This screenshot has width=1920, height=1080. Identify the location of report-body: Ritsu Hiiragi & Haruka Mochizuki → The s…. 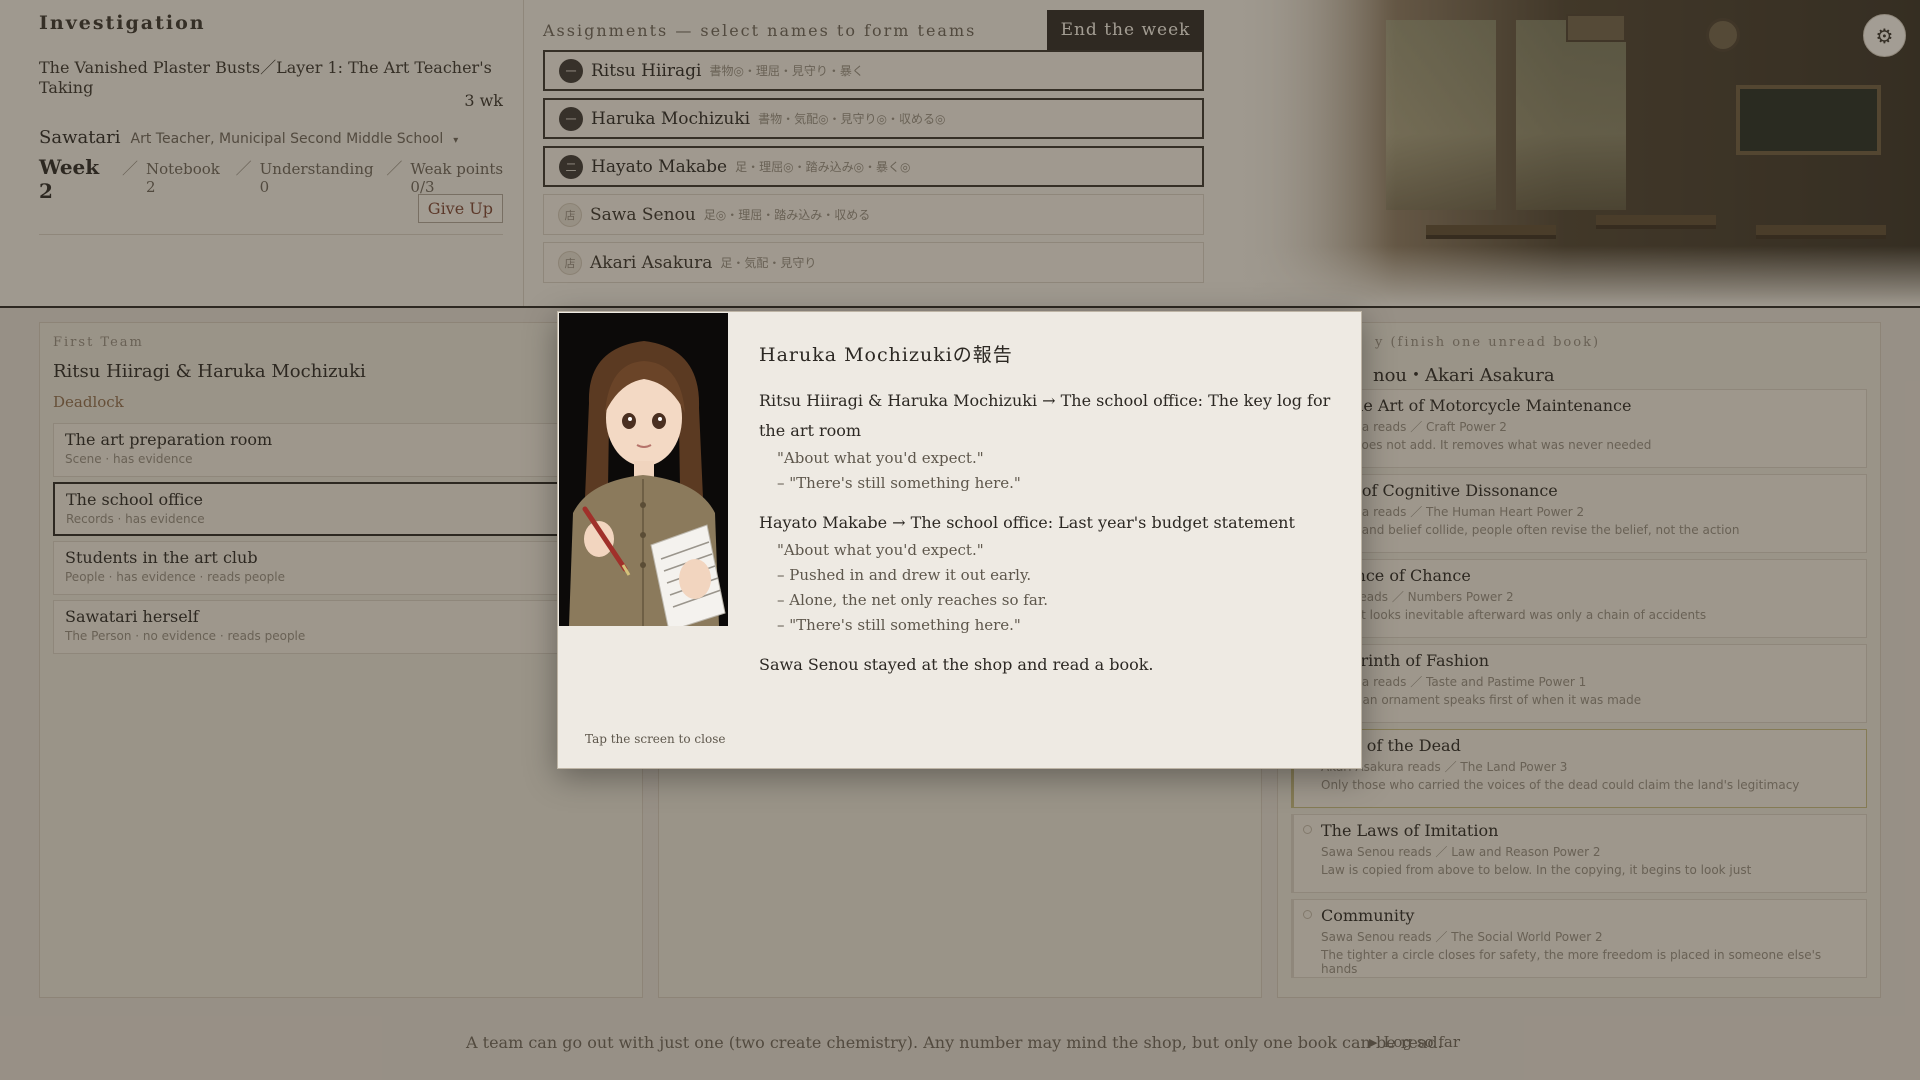
(1049, 533).